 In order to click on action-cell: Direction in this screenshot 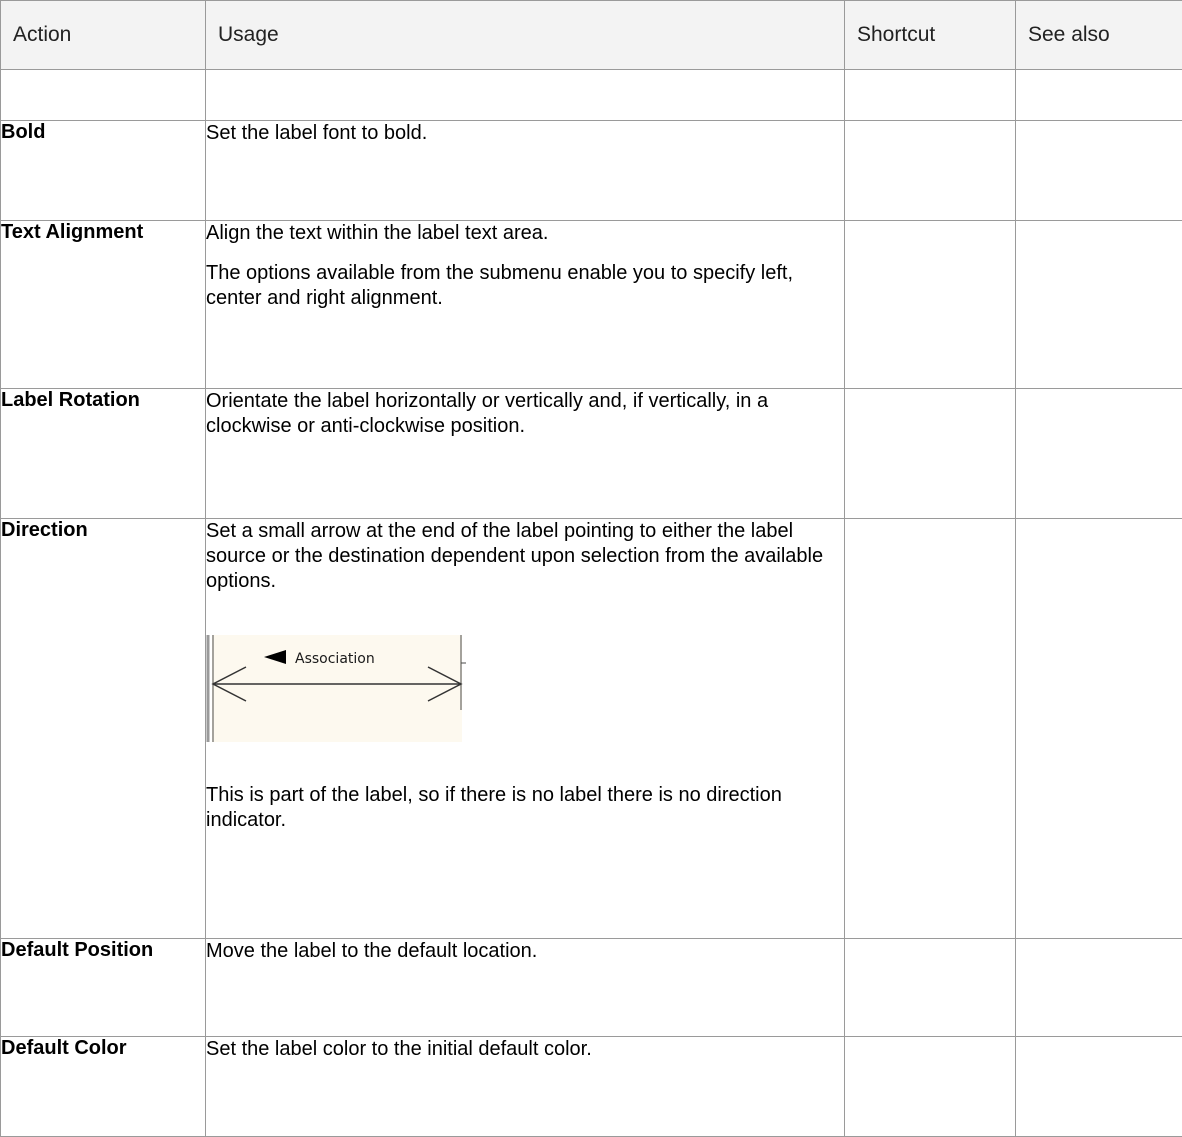, I will do `click(103, 729)`.